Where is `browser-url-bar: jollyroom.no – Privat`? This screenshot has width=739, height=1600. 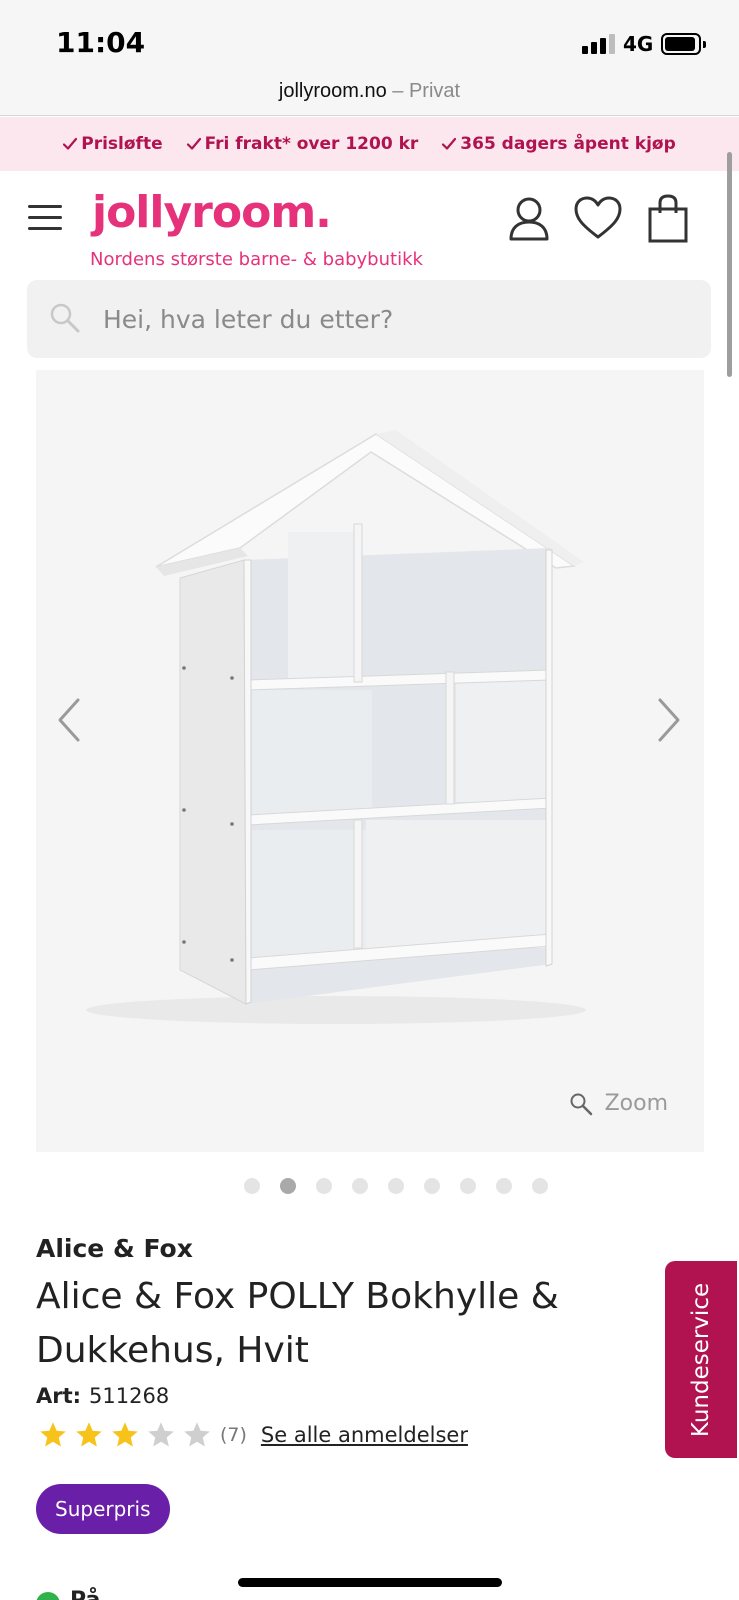
browser-url-bar: jollyroom.no – Privat is located at coordinates (369, 96).